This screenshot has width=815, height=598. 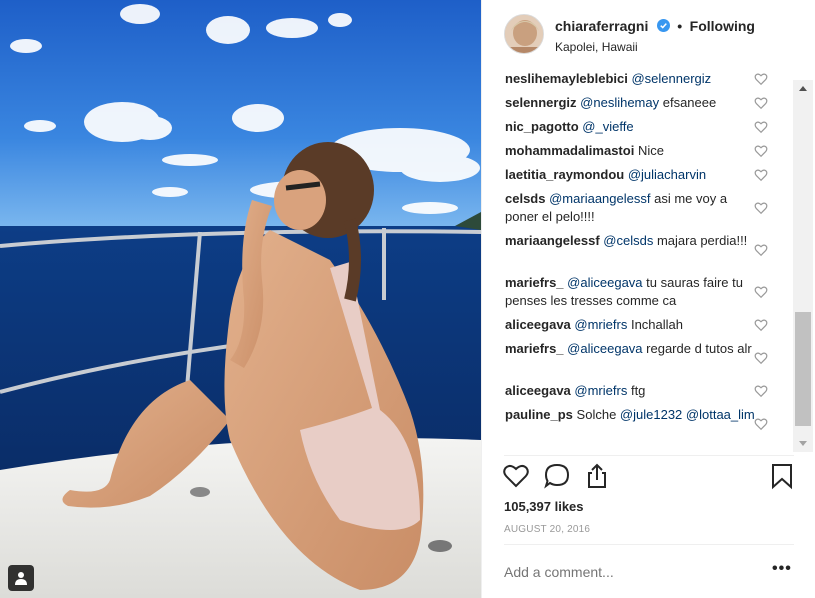 What do you see at coordinates (564, 174) in the screenshot?
I see `comment-username: laetitia_raymondou` at bounding box center [564, 174].